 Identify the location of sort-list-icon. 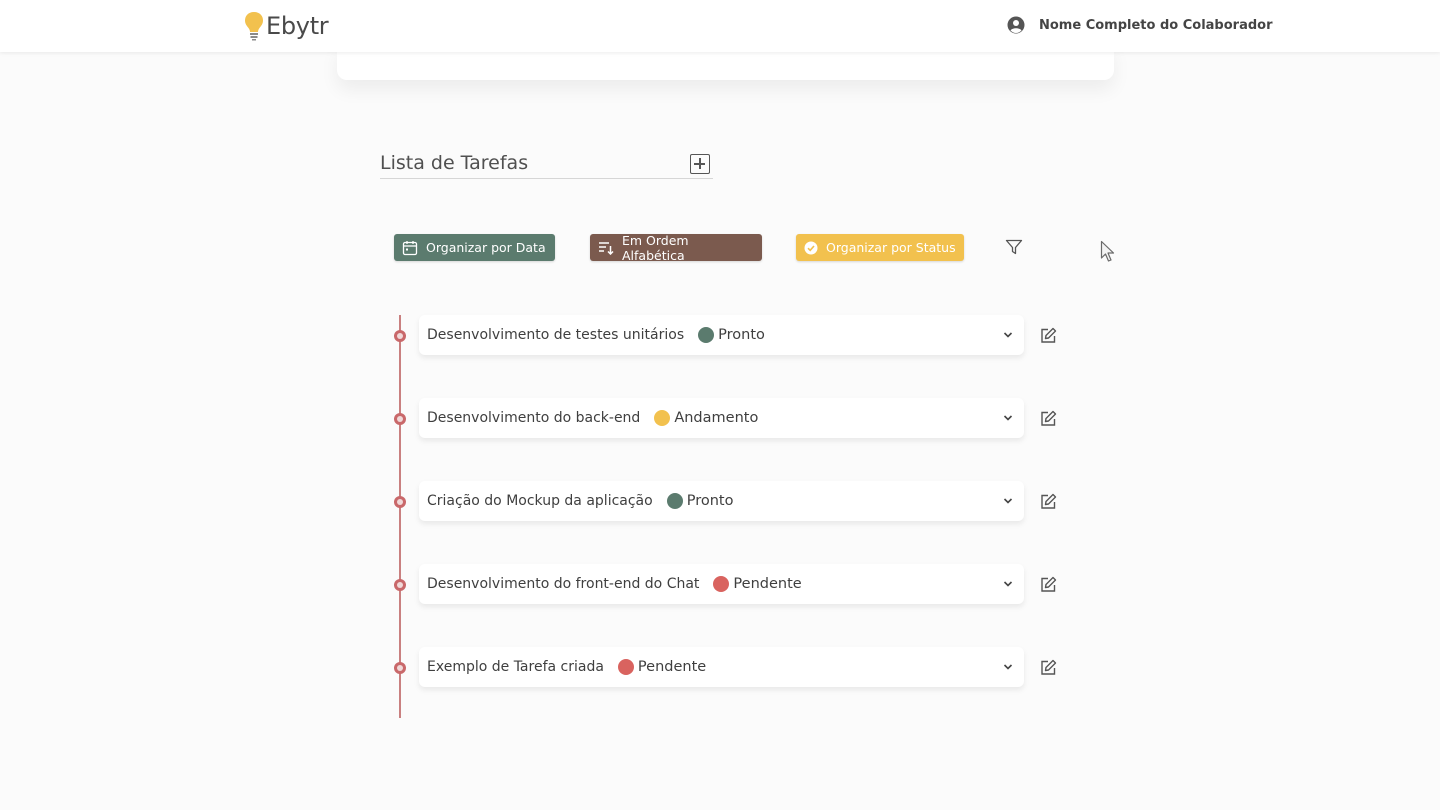
(606, 248).